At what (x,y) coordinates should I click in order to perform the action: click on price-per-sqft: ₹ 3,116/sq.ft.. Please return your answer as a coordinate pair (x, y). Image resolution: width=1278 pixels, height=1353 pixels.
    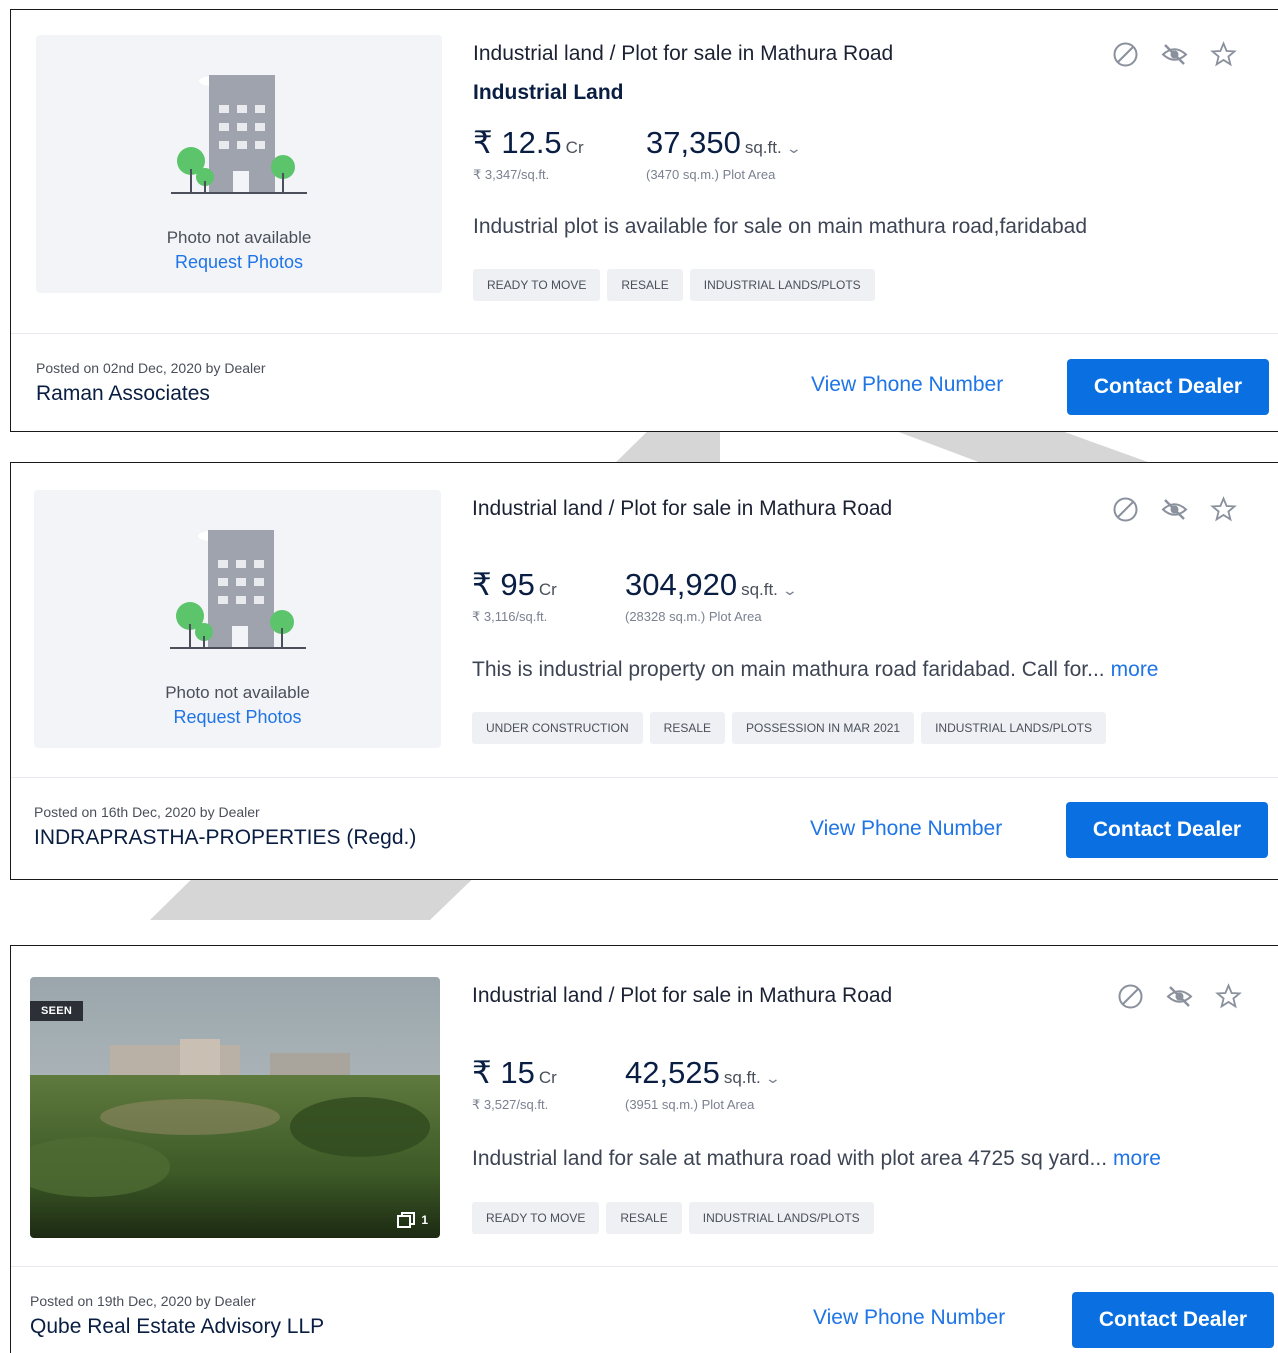
    Looking at the image, I should click on (510, 616).